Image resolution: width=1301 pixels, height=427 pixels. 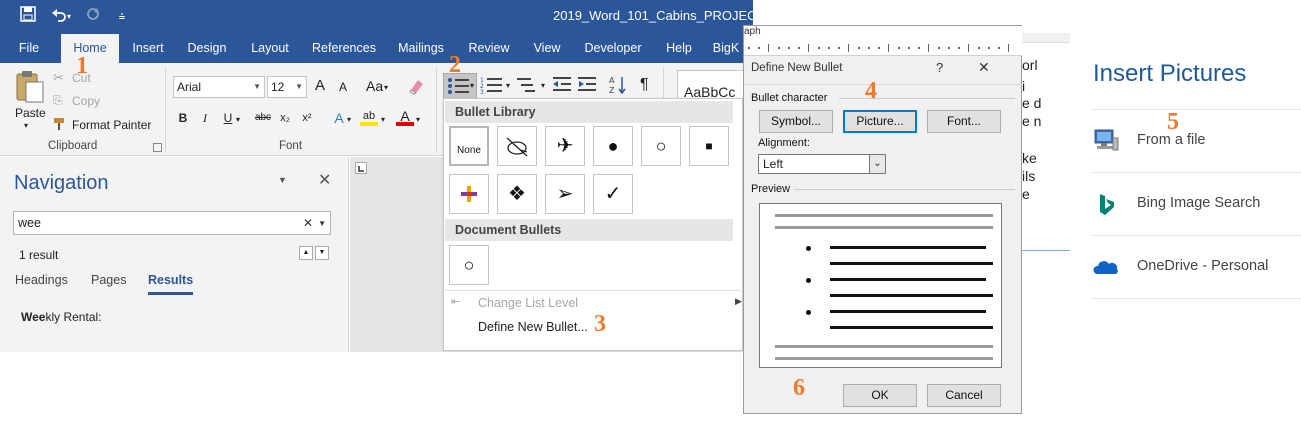 I want to click on increase-indent-icon, so click(x=589, y=86).